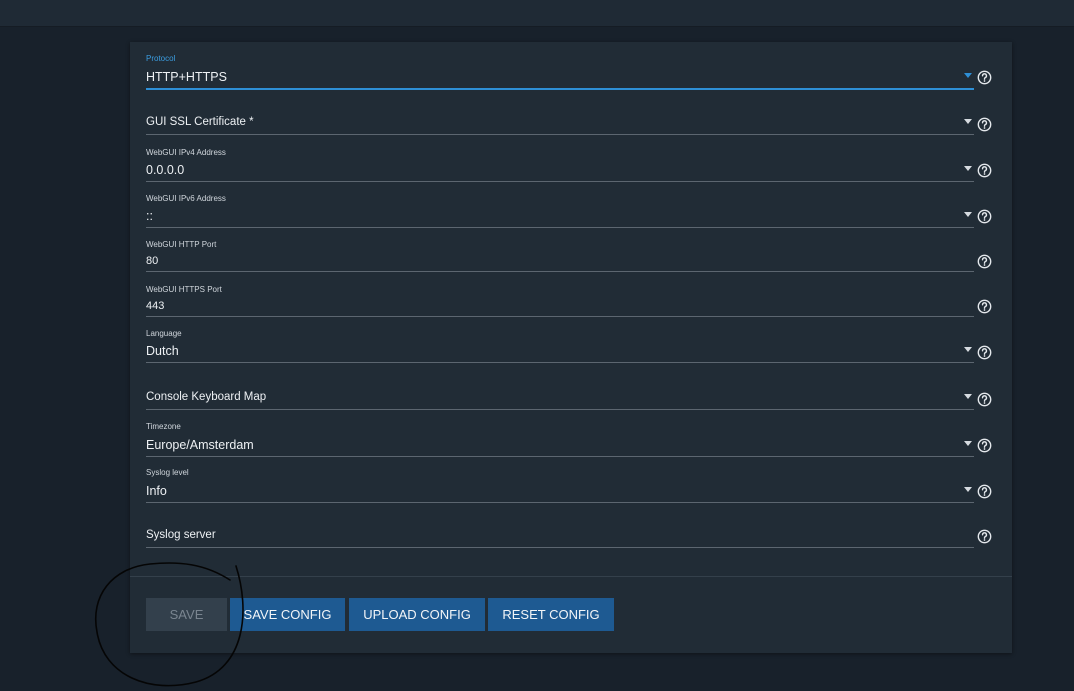 Image resolution: width=1074 pixels, height=691 pixels. What do you see at coordinates (186, 77) in the screenshot?
I see `protocol-value: HTTP+HTTPS` at bounding box center [186, 77].